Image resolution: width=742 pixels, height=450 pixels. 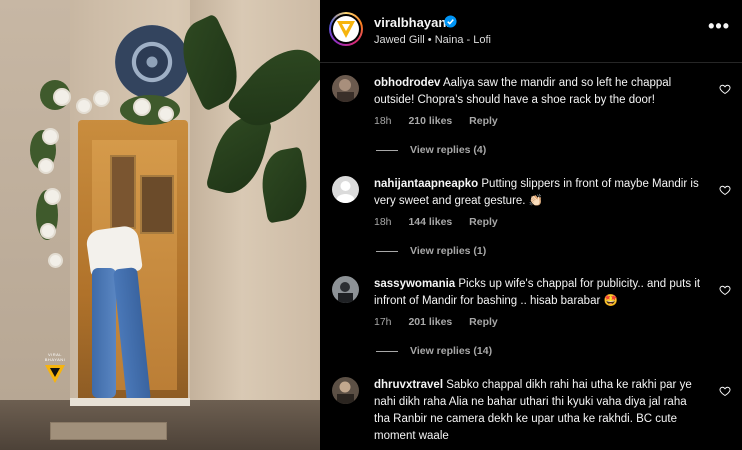 I want to click on door-mat, so click(x=108, y=431).